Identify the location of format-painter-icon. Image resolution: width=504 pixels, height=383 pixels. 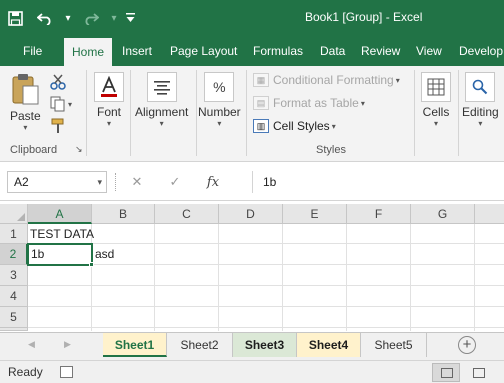
(57, 125).